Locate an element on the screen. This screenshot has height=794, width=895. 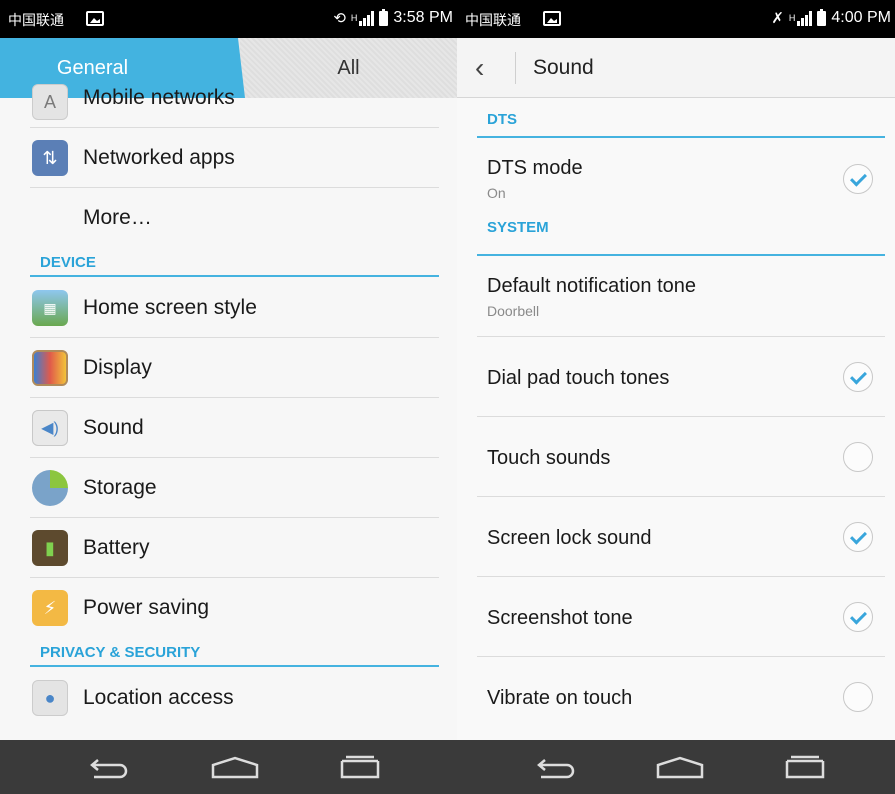
tab-all: All is located at coordinates (348, 68).